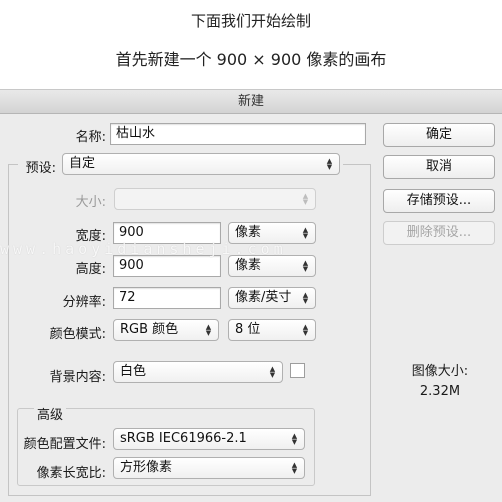 Image resolution: width=502 pixels, height=502 pixels. Describe the element at coordinates (64, 444) in the screenshot. I see `color-profile-label: 颜色配置文件:` at that location.